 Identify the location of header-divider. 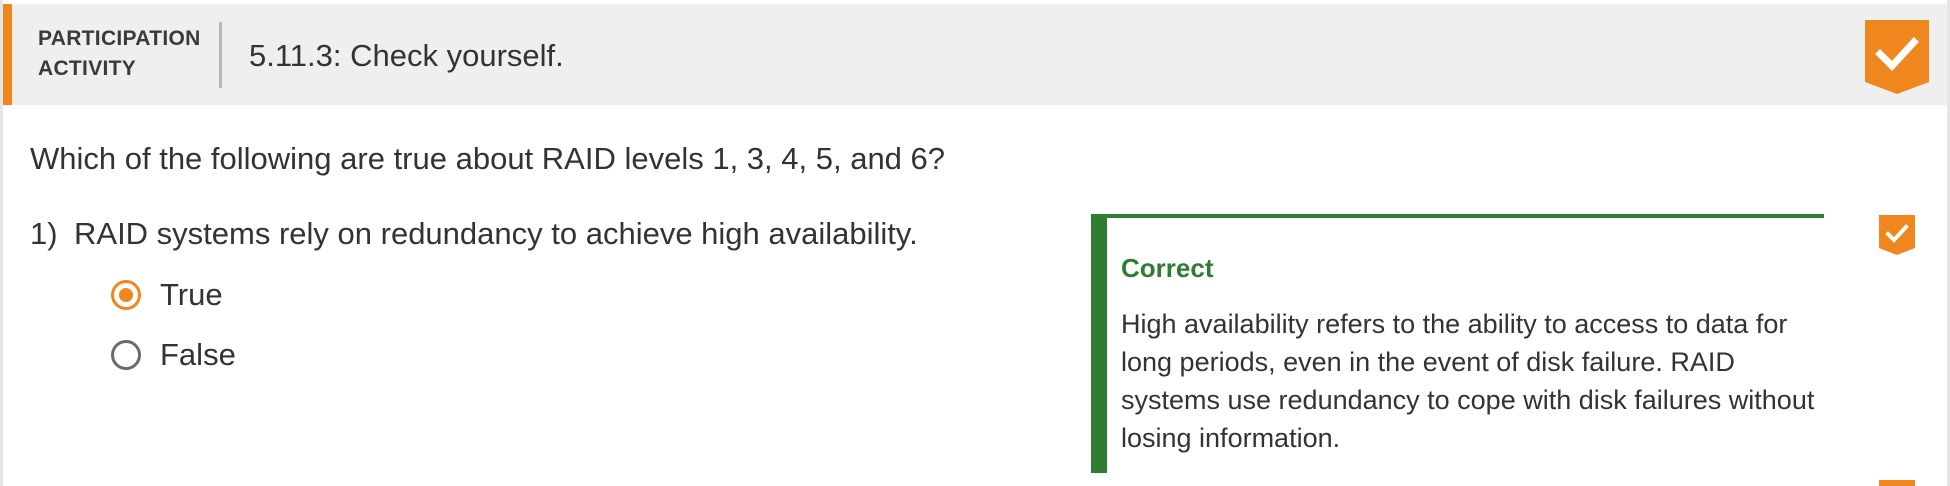
(220, 55).